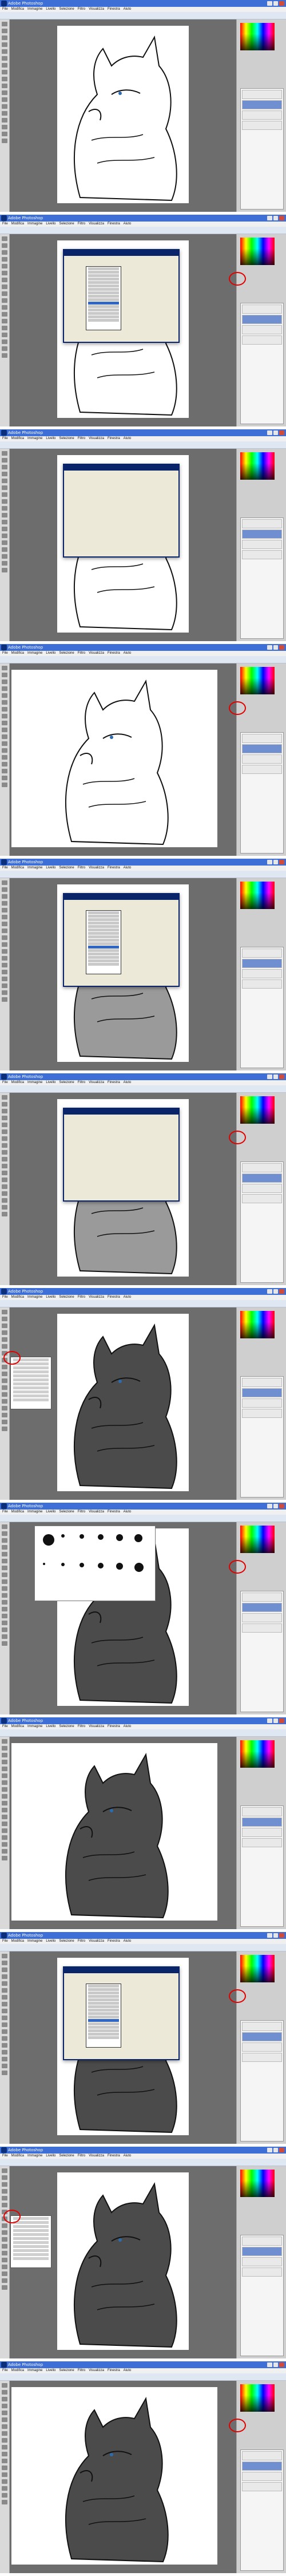 Image resolution: width=286 pixels, height=2576 pixels. What do you see at coordinates (269, 1720) in the screenshot?
I see `minimize-icon` at bounding box center [269, 1720].